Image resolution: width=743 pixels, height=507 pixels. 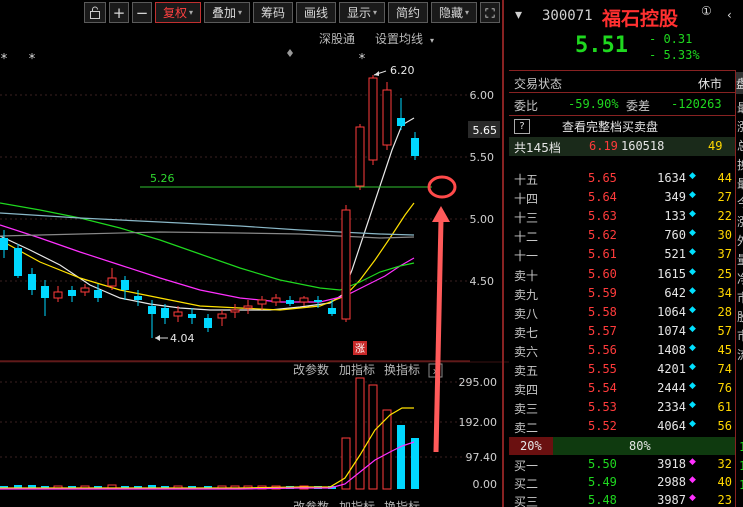 What do you see at coordinates (526, 466) in the screenshot?
I see `order-level-label: 买一` at bounding box center [526, 466].